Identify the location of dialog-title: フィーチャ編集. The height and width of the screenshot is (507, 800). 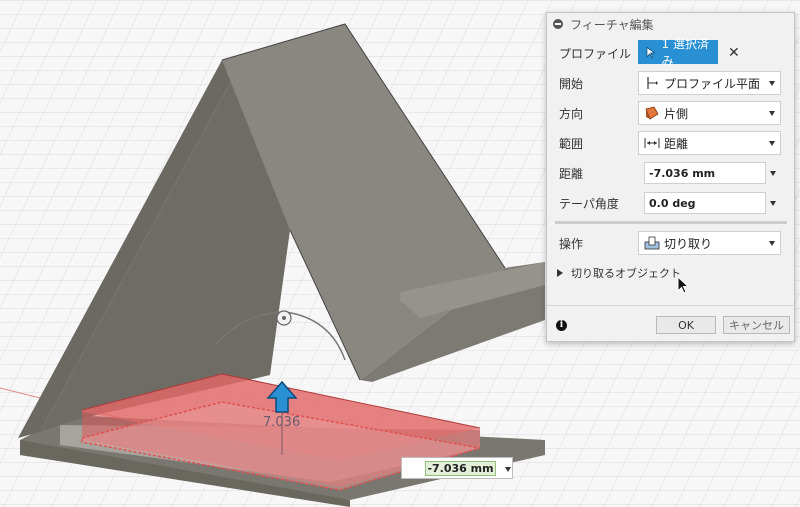
(612, 24).